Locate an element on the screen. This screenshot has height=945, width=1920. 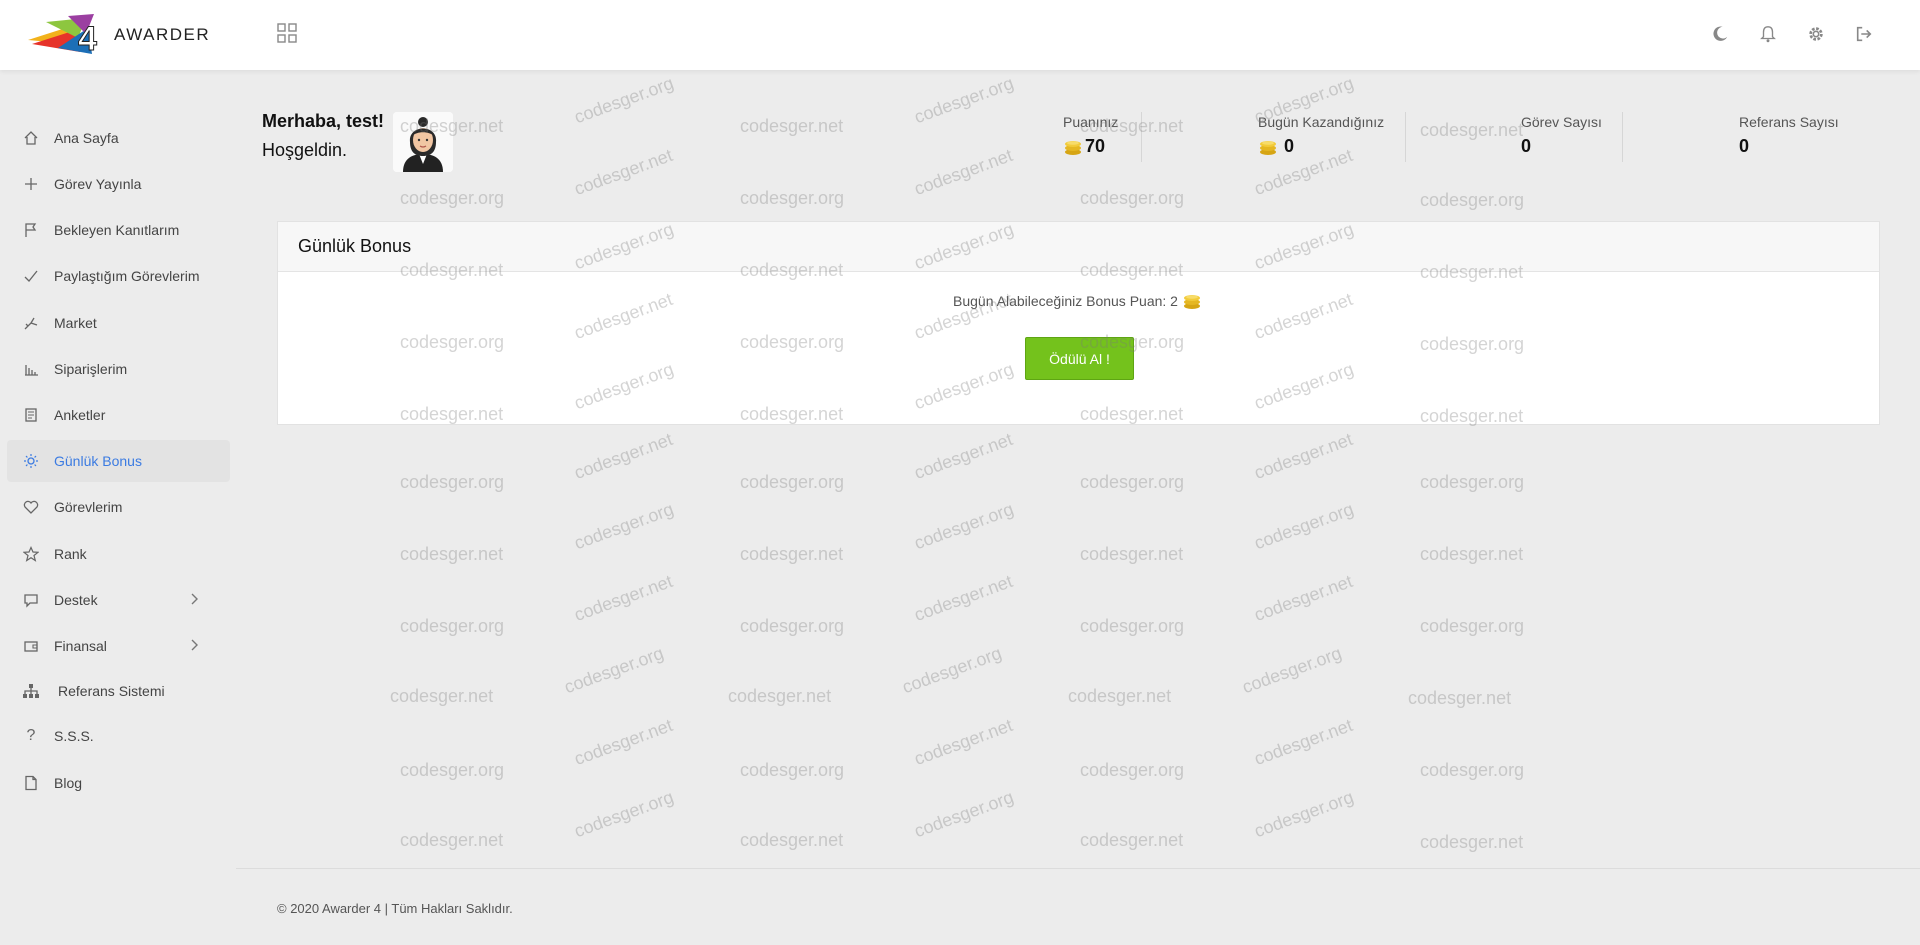
sidebar-item-label: Blog is located at coordinates (68, 783).